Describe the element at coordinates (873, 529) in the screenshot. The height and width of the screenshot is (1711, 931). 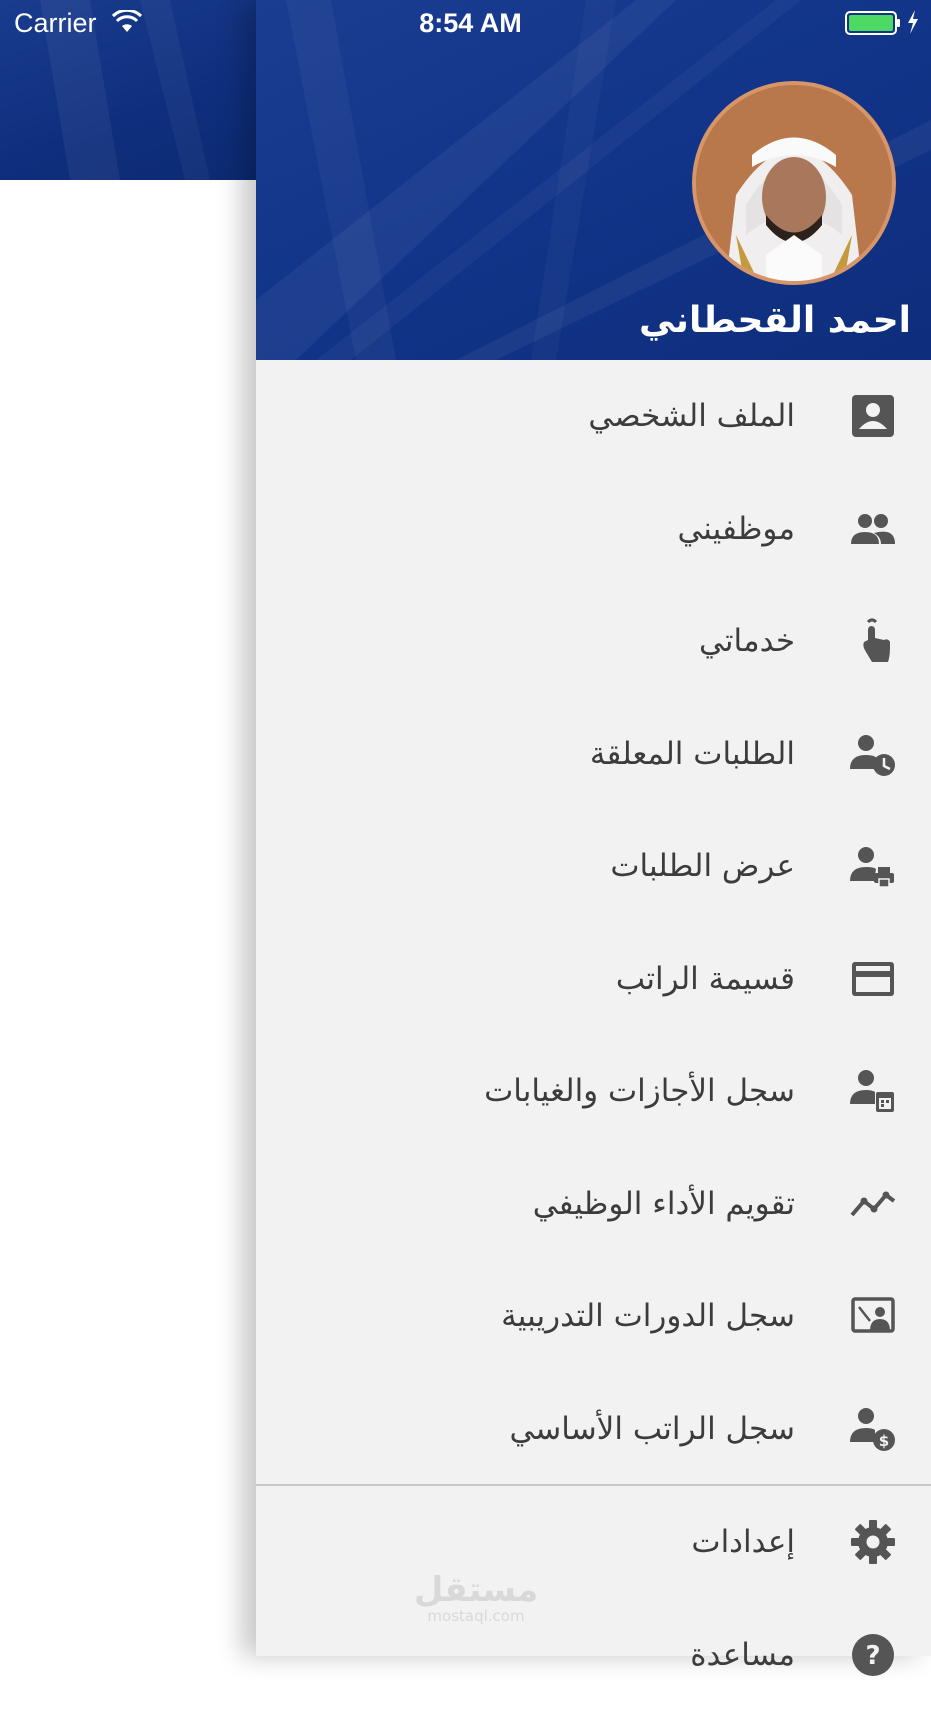
I see `people-icon` at that location.